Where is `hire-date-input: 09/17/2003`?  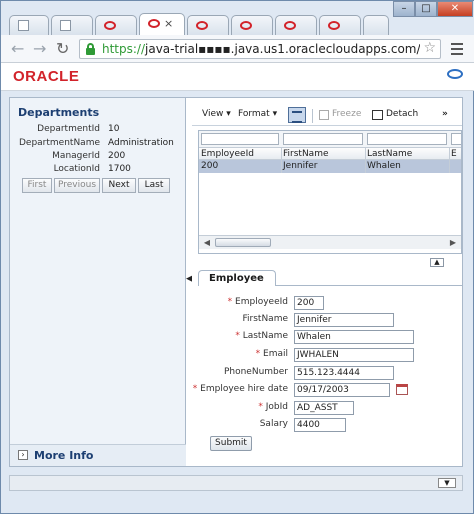 hire-date-input: 09/17/2003 is located at coordinates (342, 390).